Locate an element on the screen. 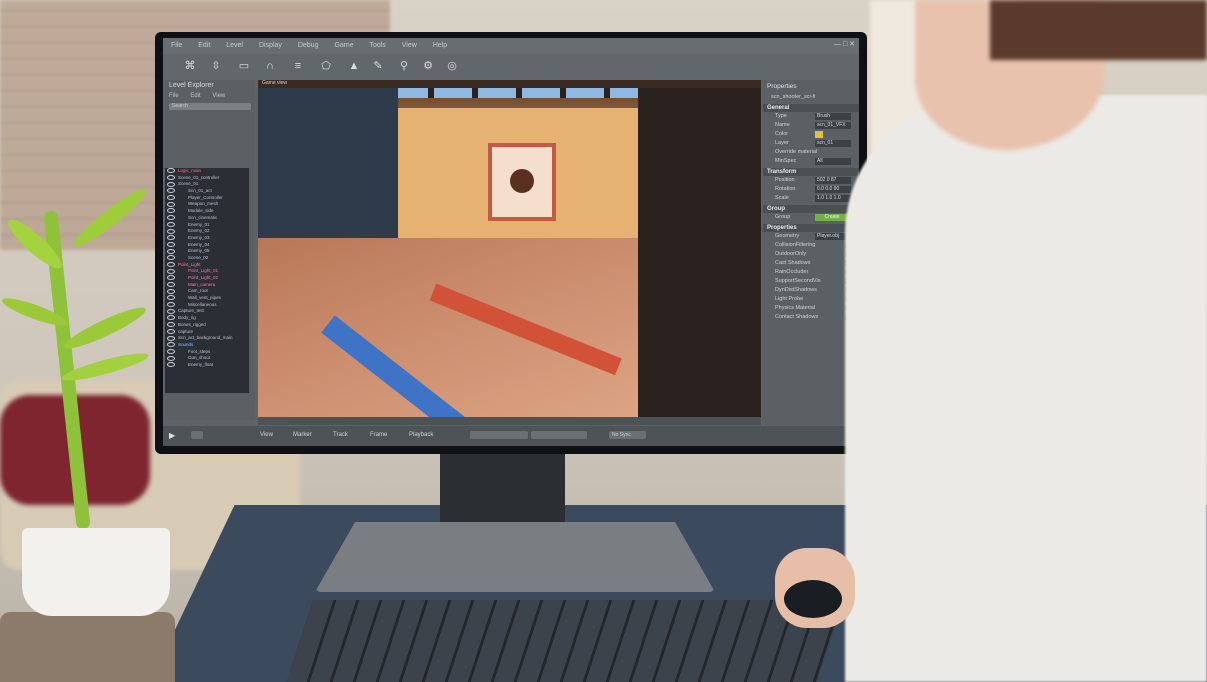  pentagon-icon: ⬠ is located at coordinates (326, 66).